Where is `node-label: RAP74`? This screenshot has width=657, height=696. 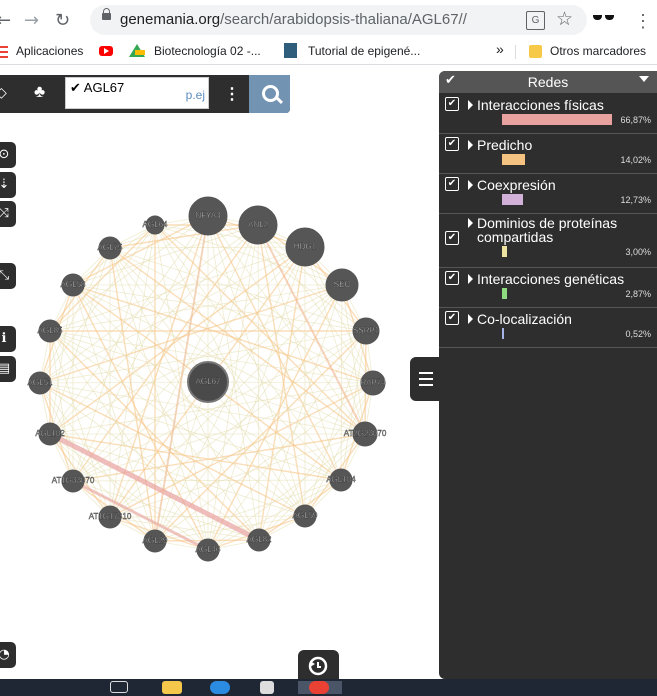
node-label: RAP74 is located at coordinates (373, 382).